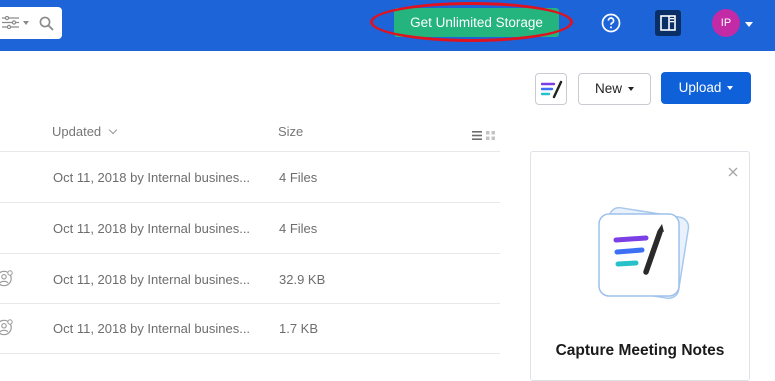 Image resolution: width=775 pixels, height=381 pixels. I want to click on column-header-updated: Updated, so click(85, 131).